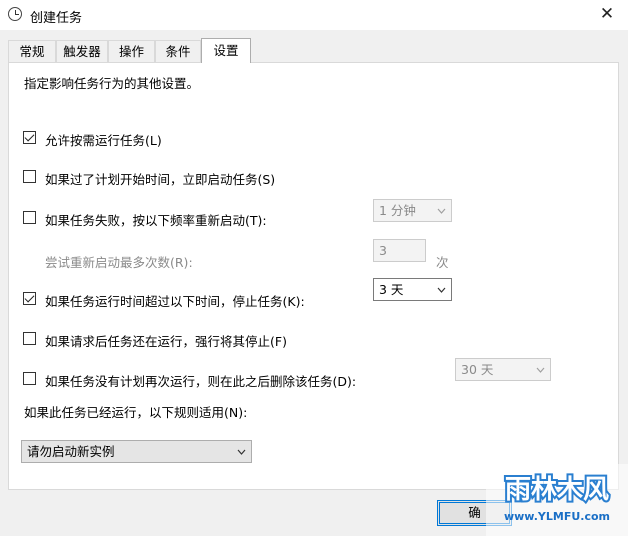  What do you see at coordinates (175, 301) in the screenshot?
I see `stop-if-longer-label: 如果任务运行时间超过以下时间，停止任务(K):` at bounding box center [175, 301].